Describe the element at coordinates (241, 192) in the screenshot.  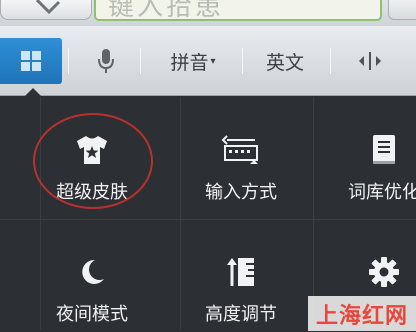
I see `menu-item-label: 输入方式` at that location.